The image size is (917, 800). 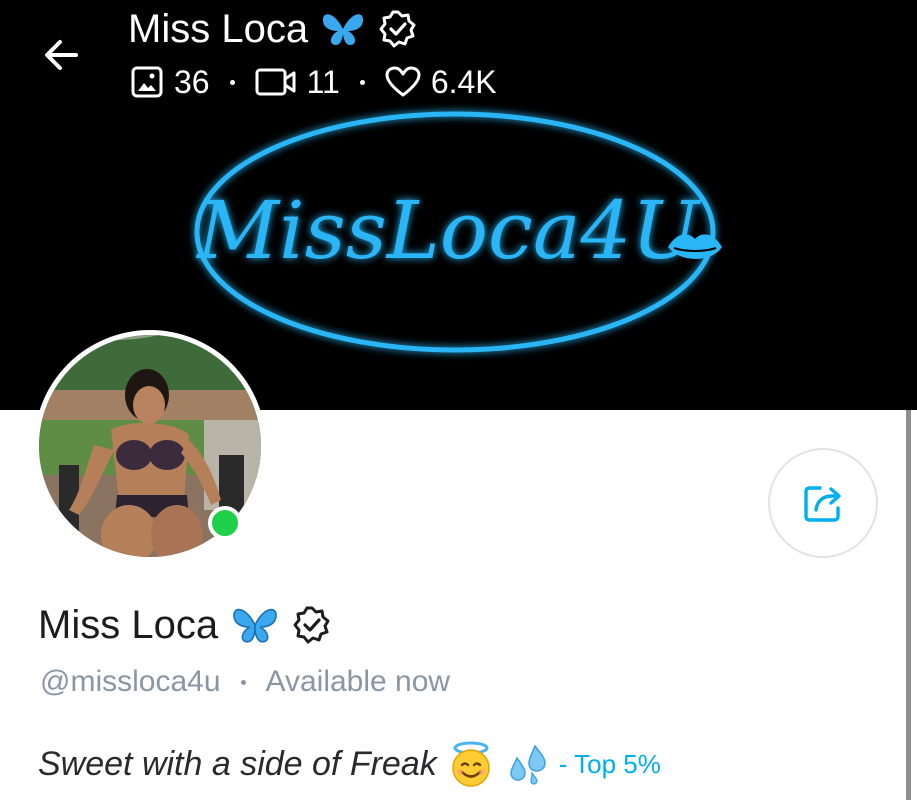 I want to click on likes-count: 6.4K, so click(x=463, y=81).